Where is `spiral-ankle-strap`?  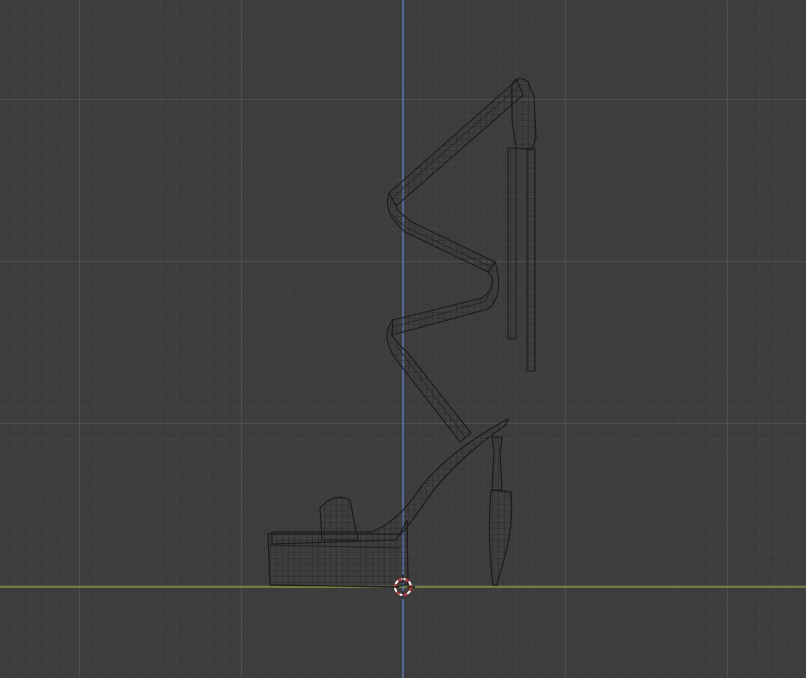
spiral-ankle-strap is located at coordinates (455, 261).